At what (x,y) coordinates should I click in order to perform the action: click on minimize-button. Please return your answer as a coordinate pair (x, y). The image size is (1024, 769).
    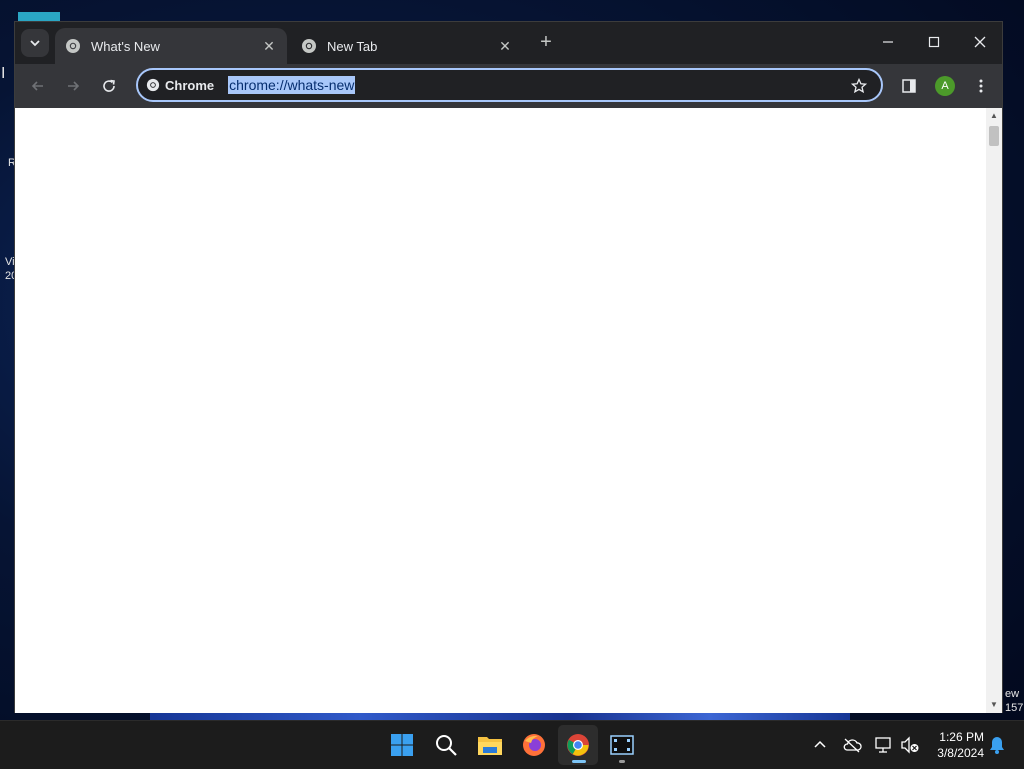
    Looking at the image, I should click on (888, 42).